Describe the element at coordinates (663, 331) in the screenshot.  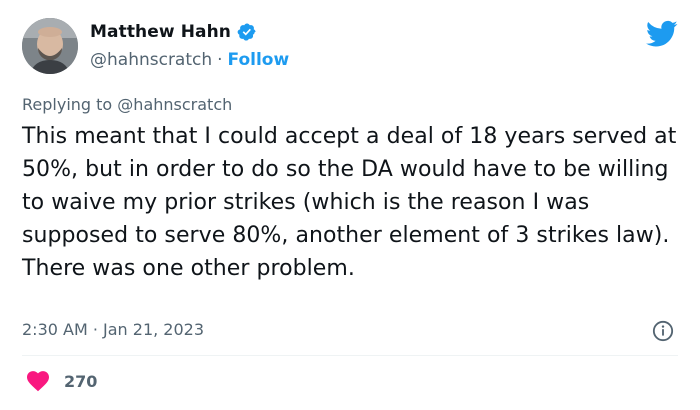
I see `info-icon` at that location.